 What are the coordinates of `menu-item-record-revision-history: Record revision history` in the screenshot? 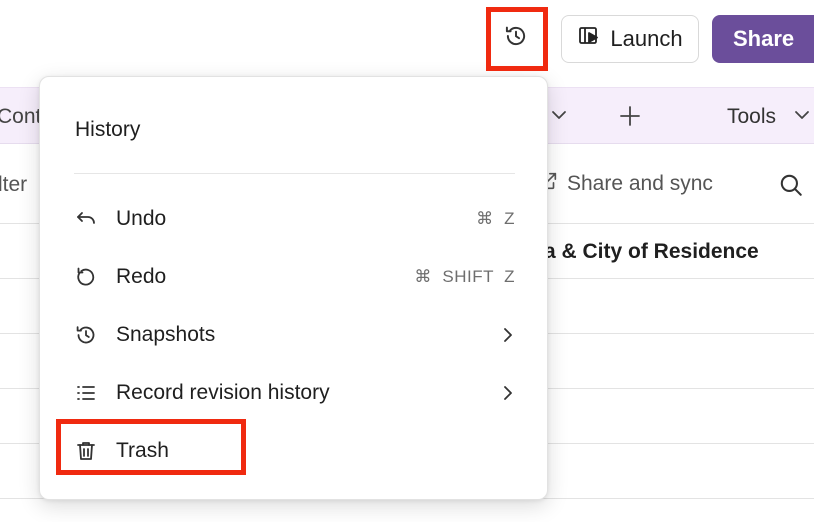 It's located at (294, 393).